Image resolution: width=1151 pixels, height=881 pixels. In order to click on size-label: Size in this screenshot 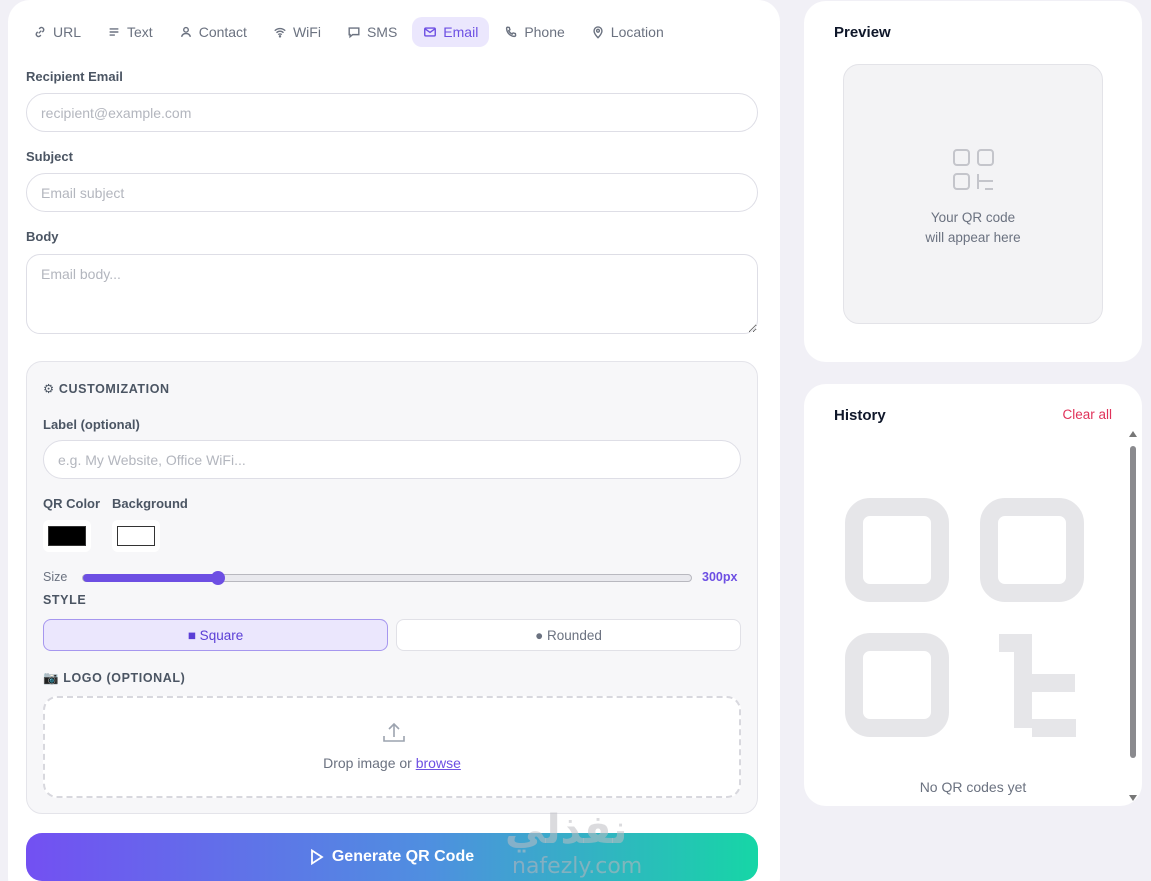, I will do `click(55, 577)`.